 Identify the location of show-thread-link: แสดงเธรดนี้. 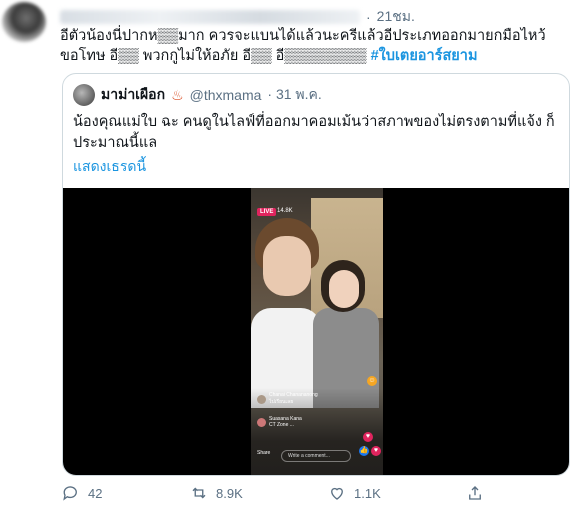
(109, 167).